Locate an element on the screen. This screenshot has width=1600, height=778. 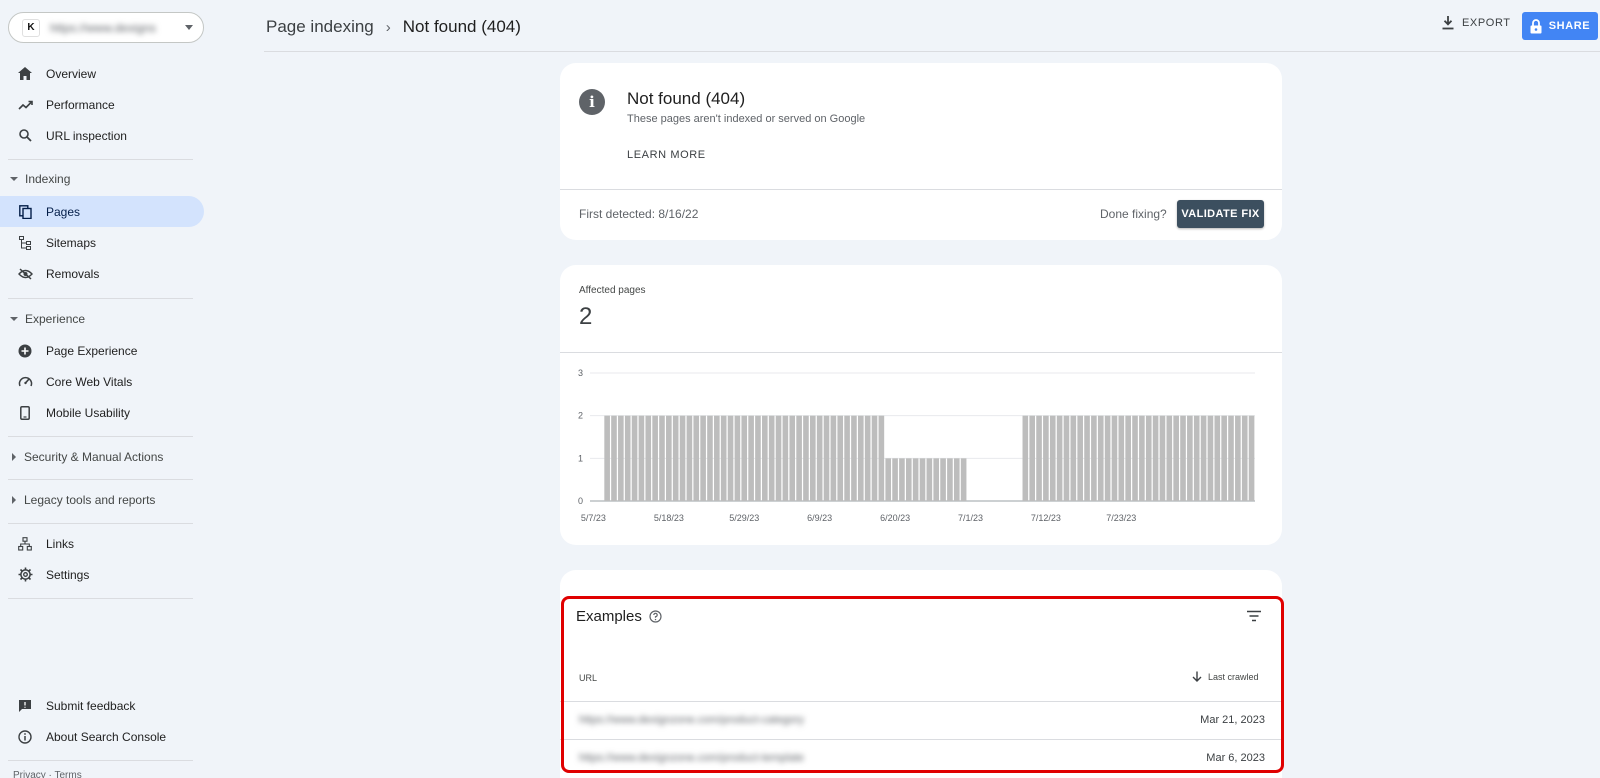
column-header-last-crawled: Last crawled is located at coordinates (1225, 676).